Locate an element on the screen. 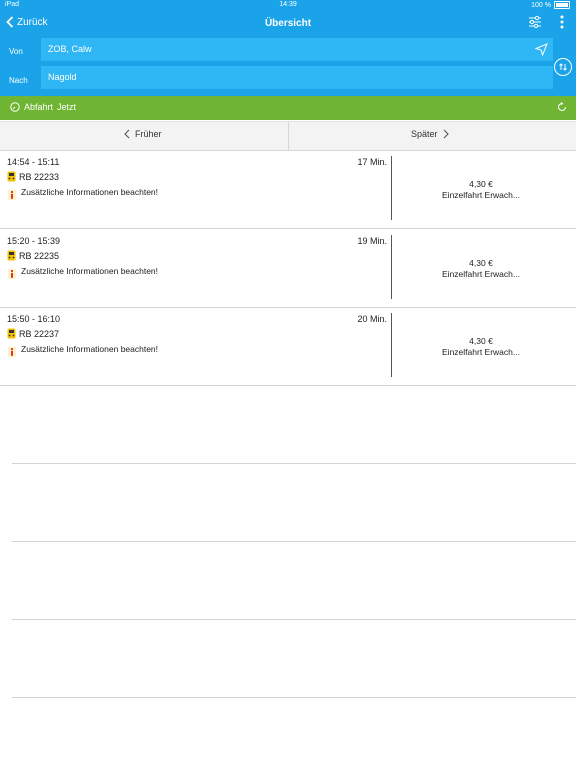 Image resolution: width=576 pixels, height=768 pixels. connection-time: 14:54 - 15:11 is located at coordinates (33, 162).